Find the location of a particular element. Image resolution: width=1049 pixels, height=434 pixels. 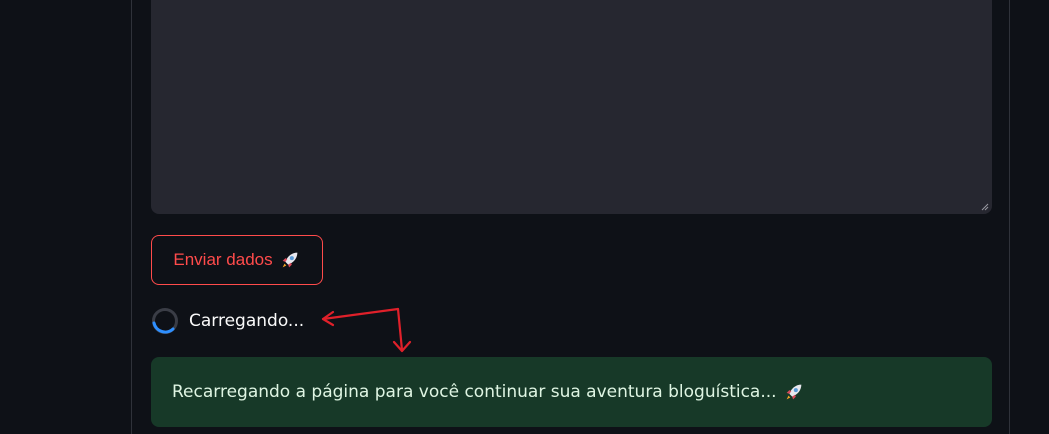

loading-spinner-icon is located at coordinates (165, 321).